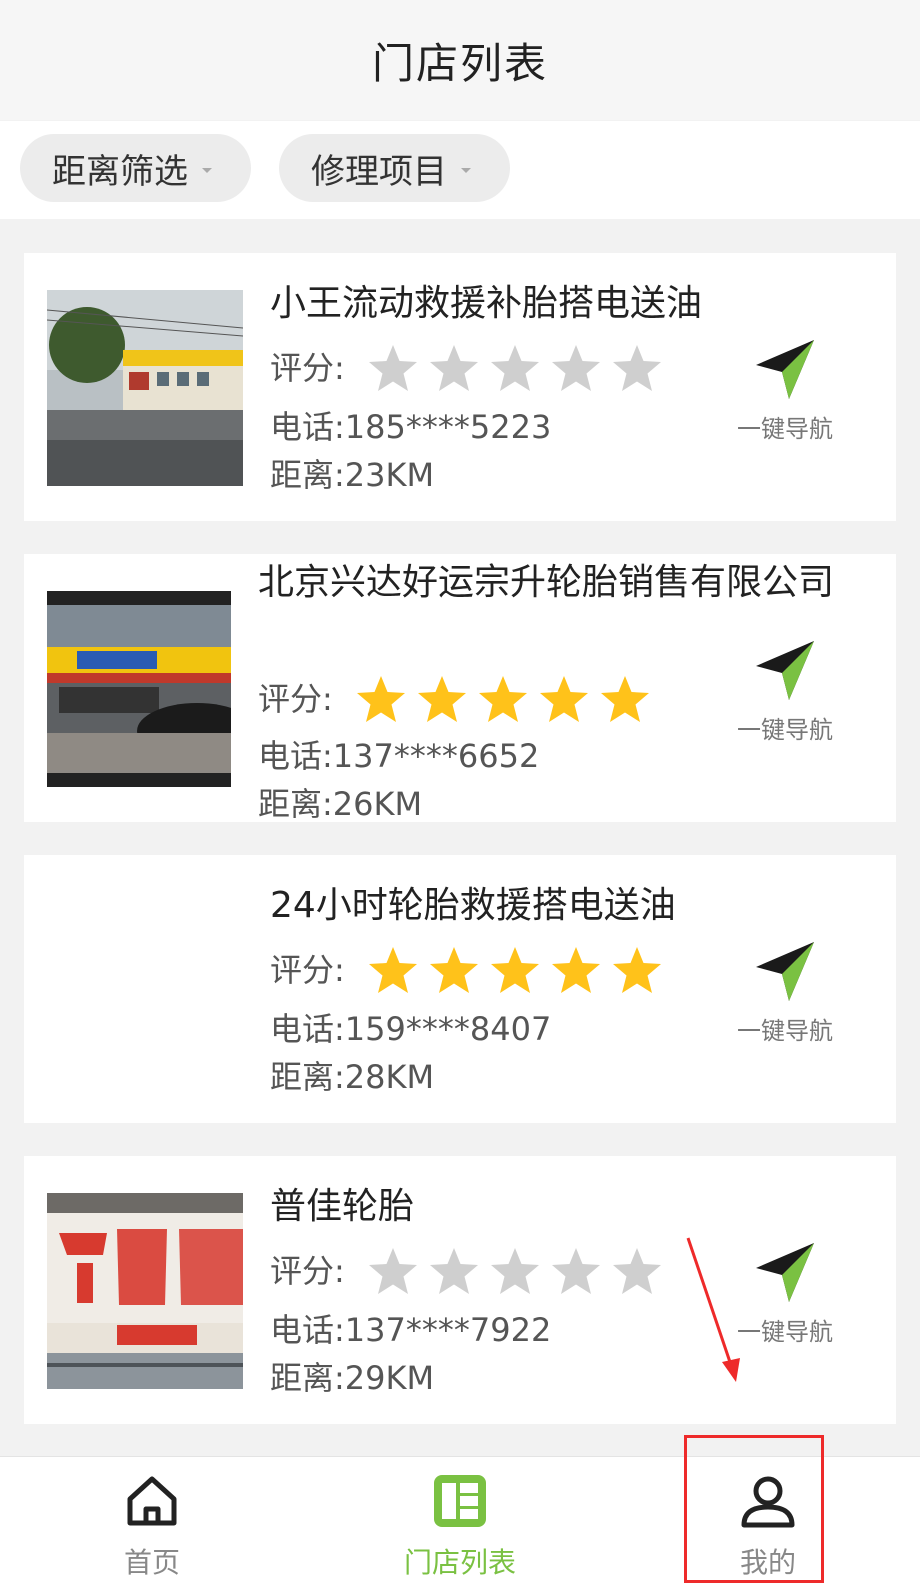 This screenshot has width=920, height=1584. I want to click on store-phone-row: 电话: 159****8407, so click(410, 1029).